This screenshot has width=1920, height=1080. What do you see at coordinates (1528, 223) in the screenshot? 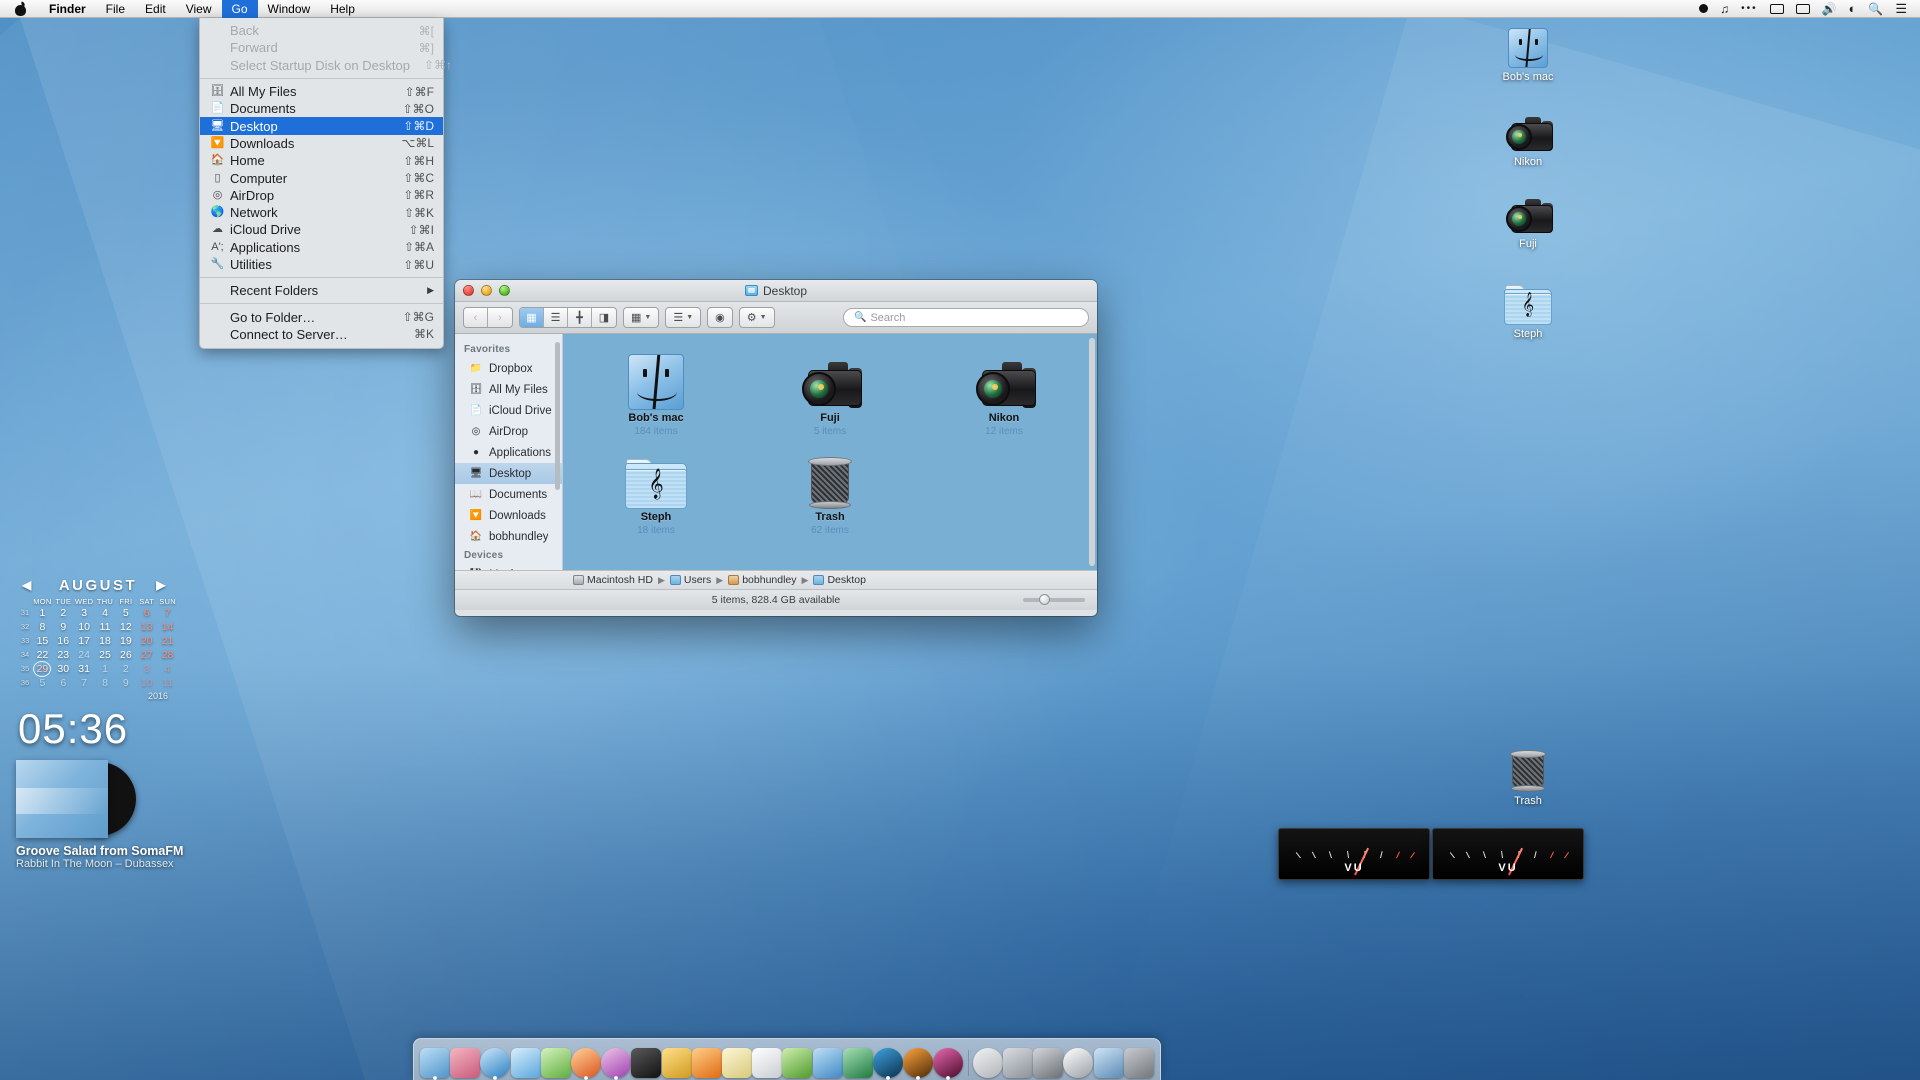
I see `desktop-icon-fuji: Fuji` at bounding box center [1528, 223].